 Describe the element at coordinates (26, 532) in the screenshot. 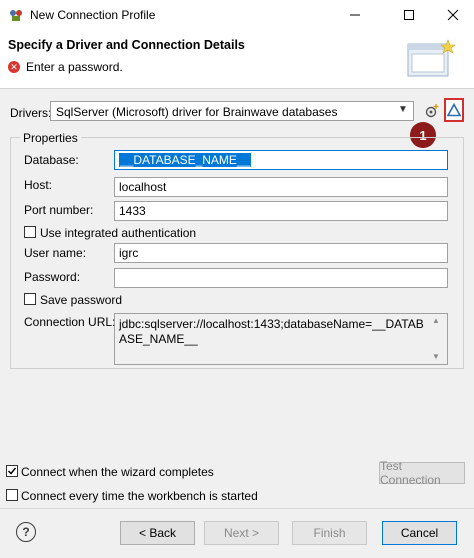

I see `help-icon: ?` at that location.